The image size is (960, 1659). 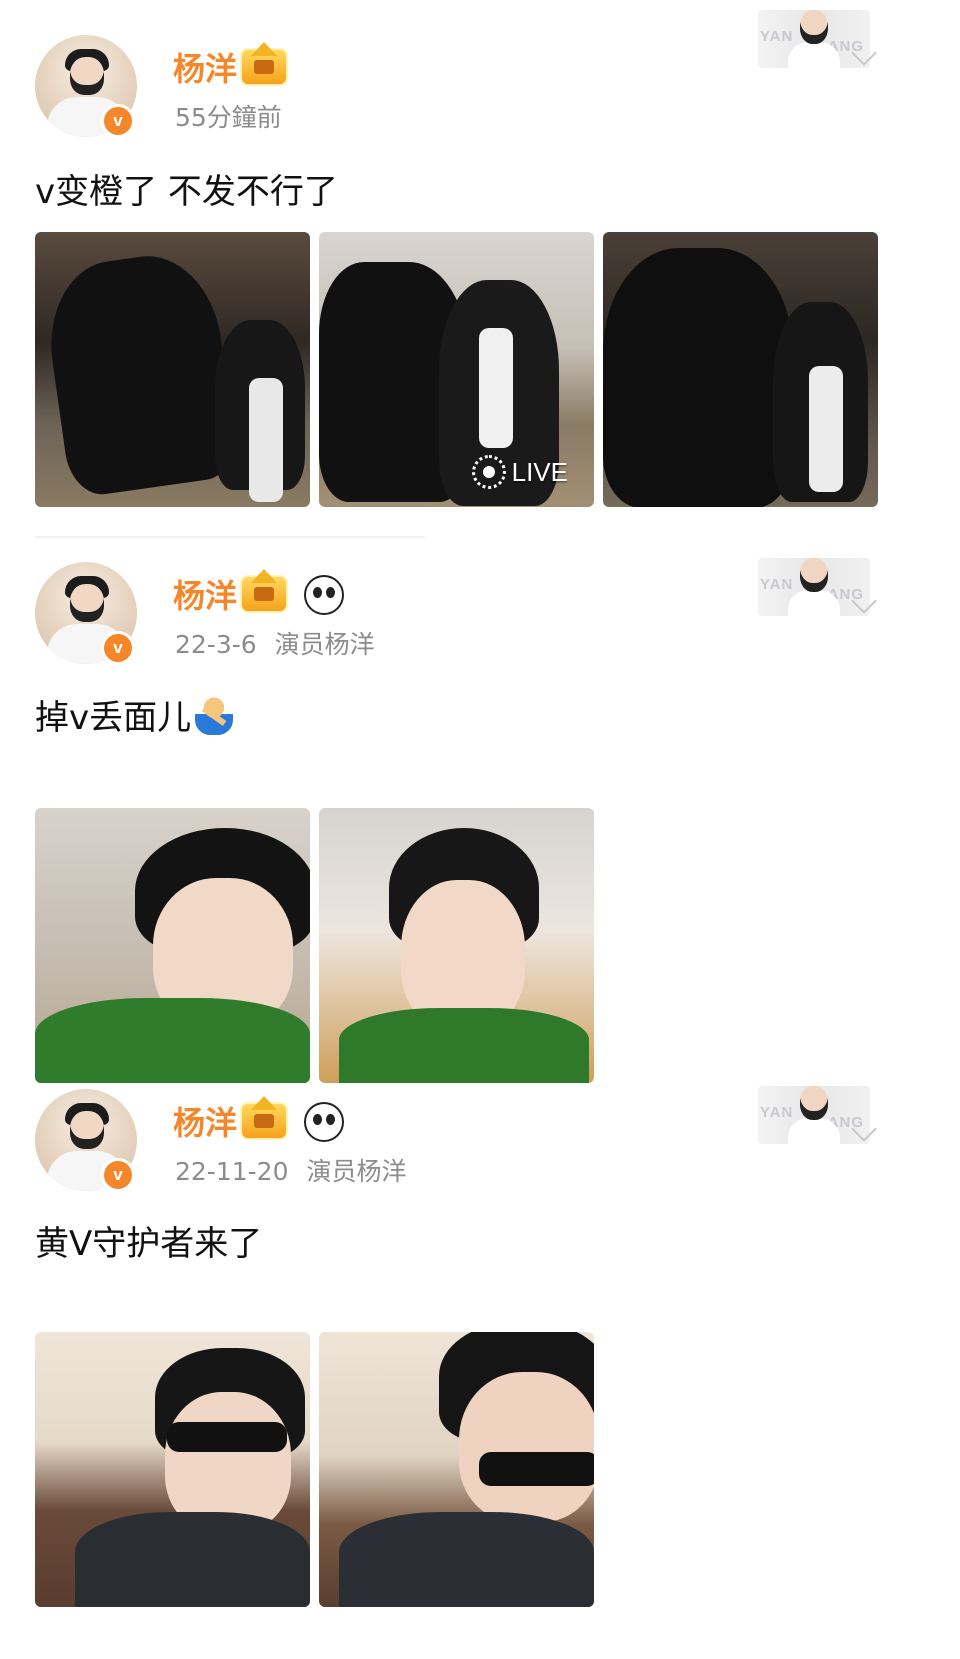 I want to click on post-content: v变橙了 不发不行了, so click(x=186, y=192).